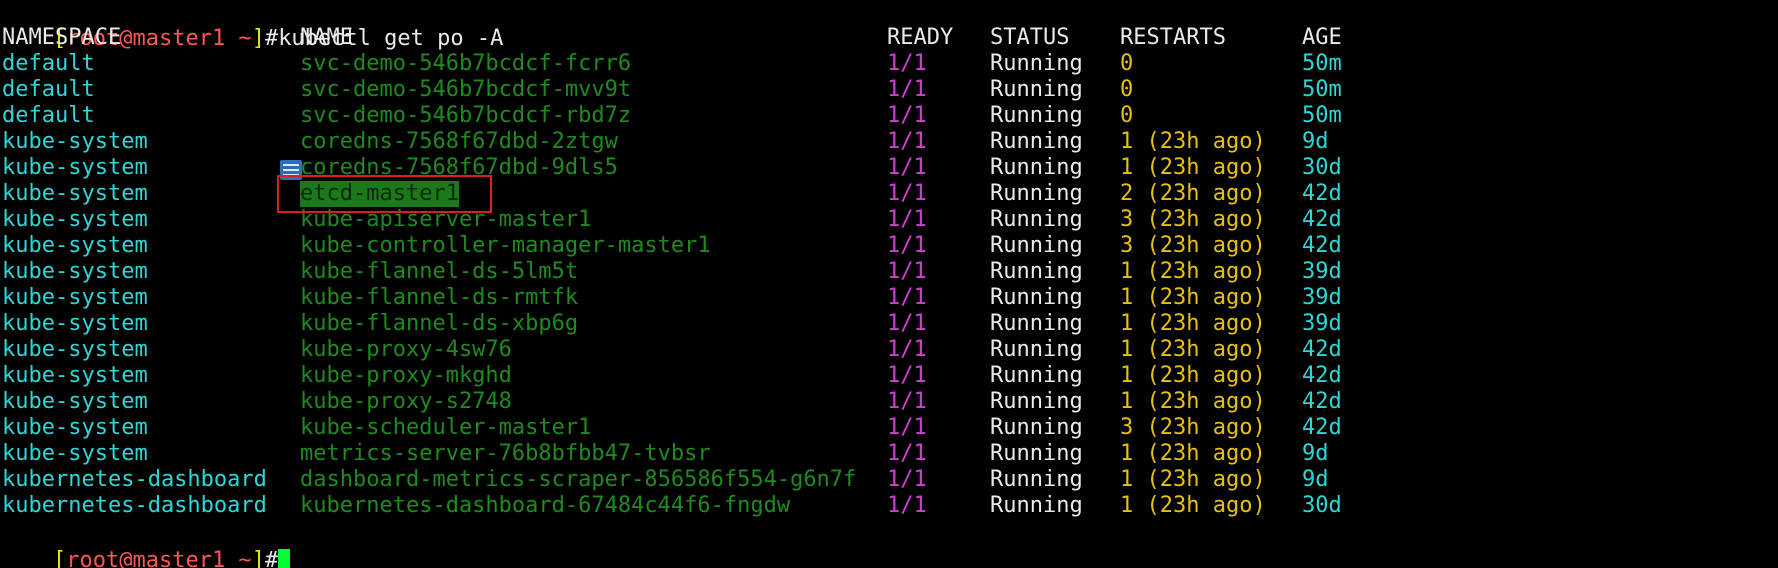  Describe the element at coordinates (466, 89) in the screenshot. I see `row-pod-name: svc-demo-546b7bcdcf-mvv9t` at that location.